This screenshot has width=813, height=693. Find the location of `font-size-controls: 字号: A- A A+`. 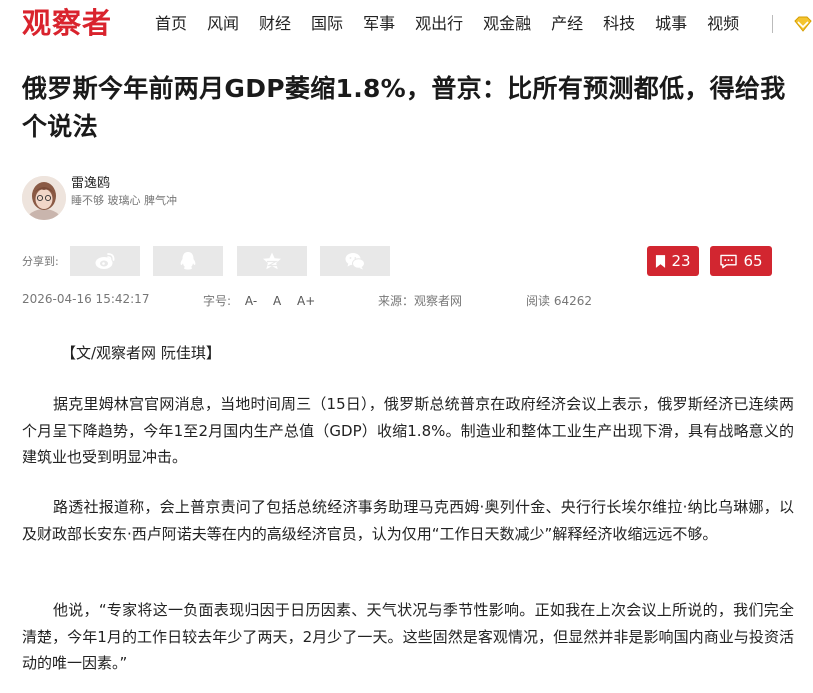

font-size-controls: 字号: A- A A+ is located at coordinates (259, 300).